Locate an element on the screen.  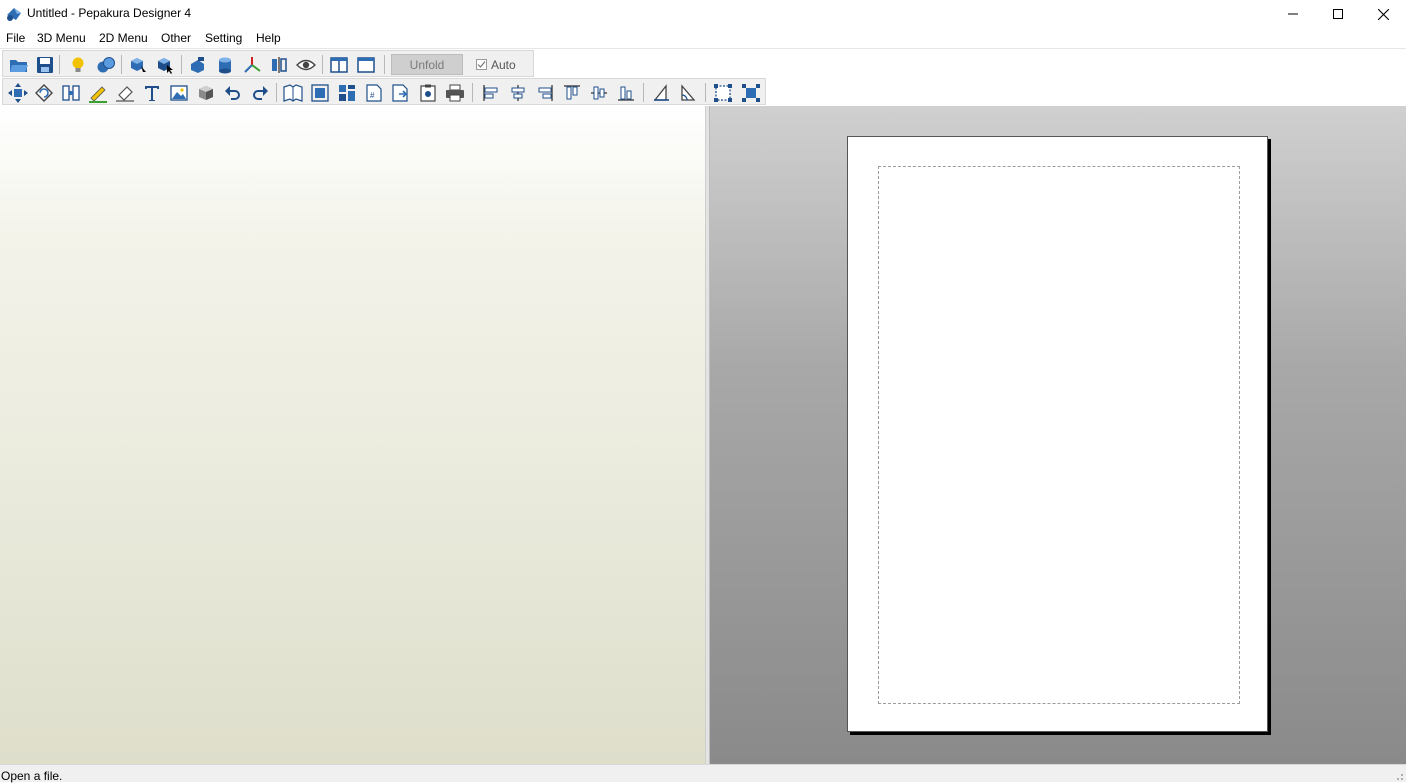
auto-checkbox is located at coordinates (481, 64).